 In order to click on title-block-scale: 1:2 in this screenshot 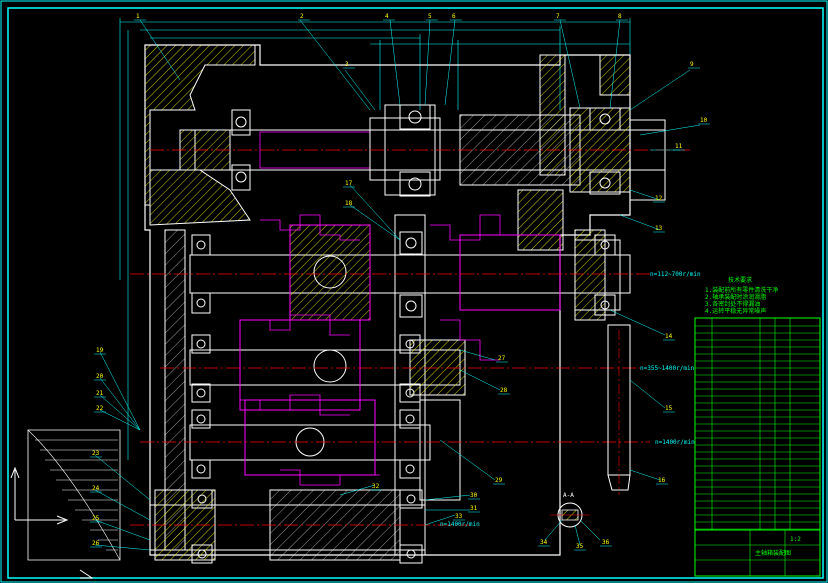, I will do `click(795, 539)`.